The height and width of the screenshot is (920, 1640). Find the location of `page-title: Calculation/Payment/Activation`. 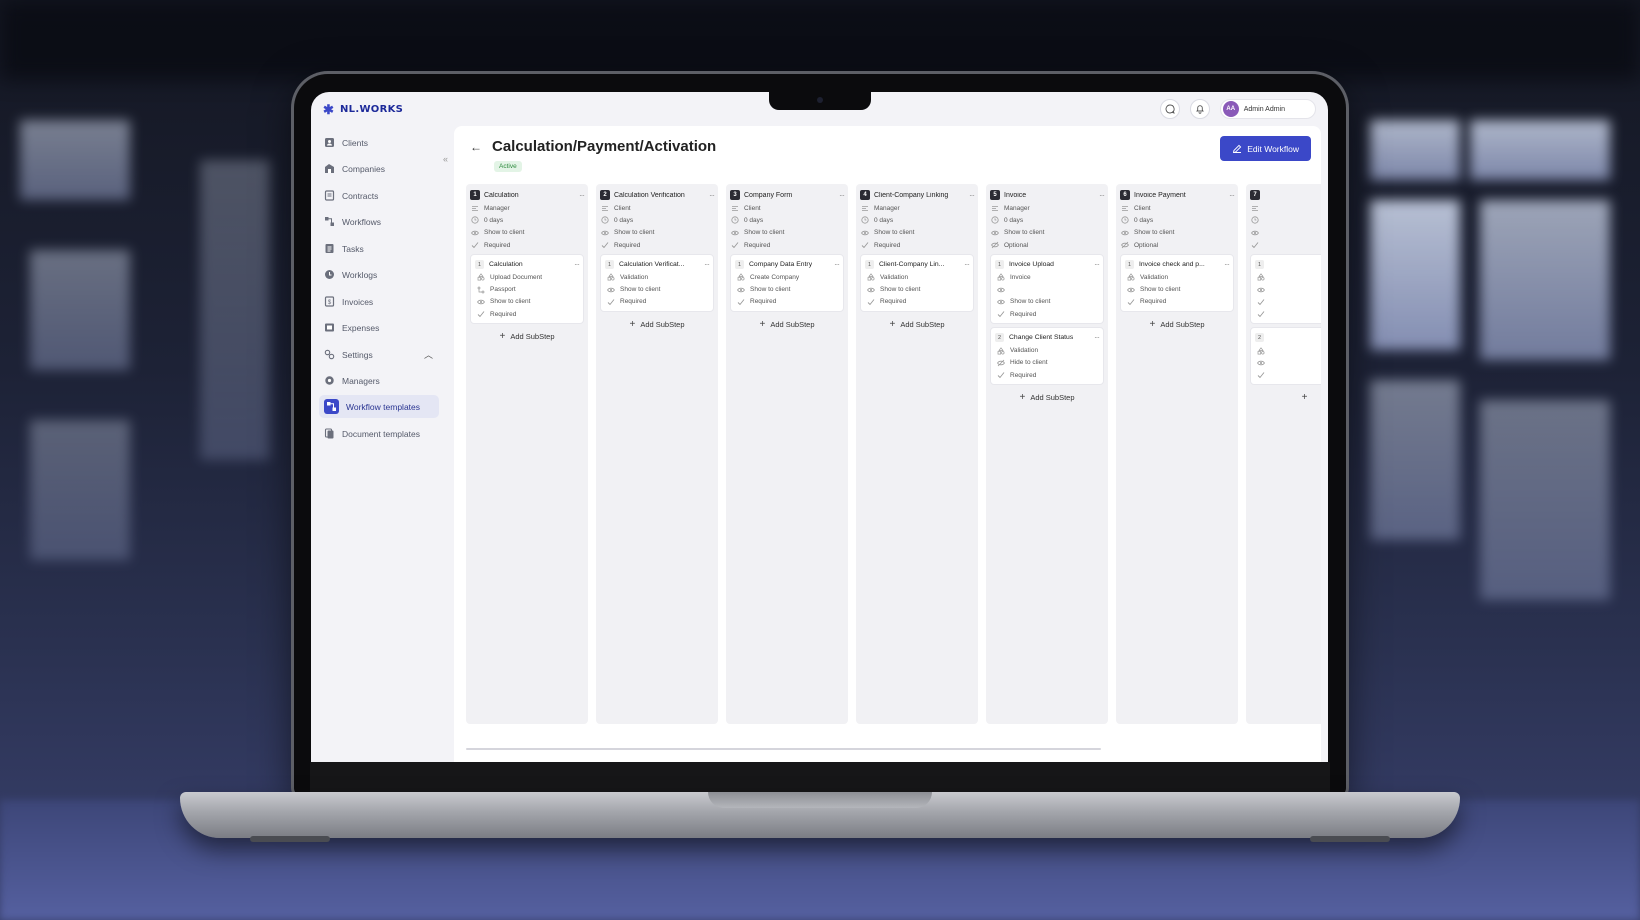

page-title: Calculation/Payment/Activation is located at coordinates (604, 146).